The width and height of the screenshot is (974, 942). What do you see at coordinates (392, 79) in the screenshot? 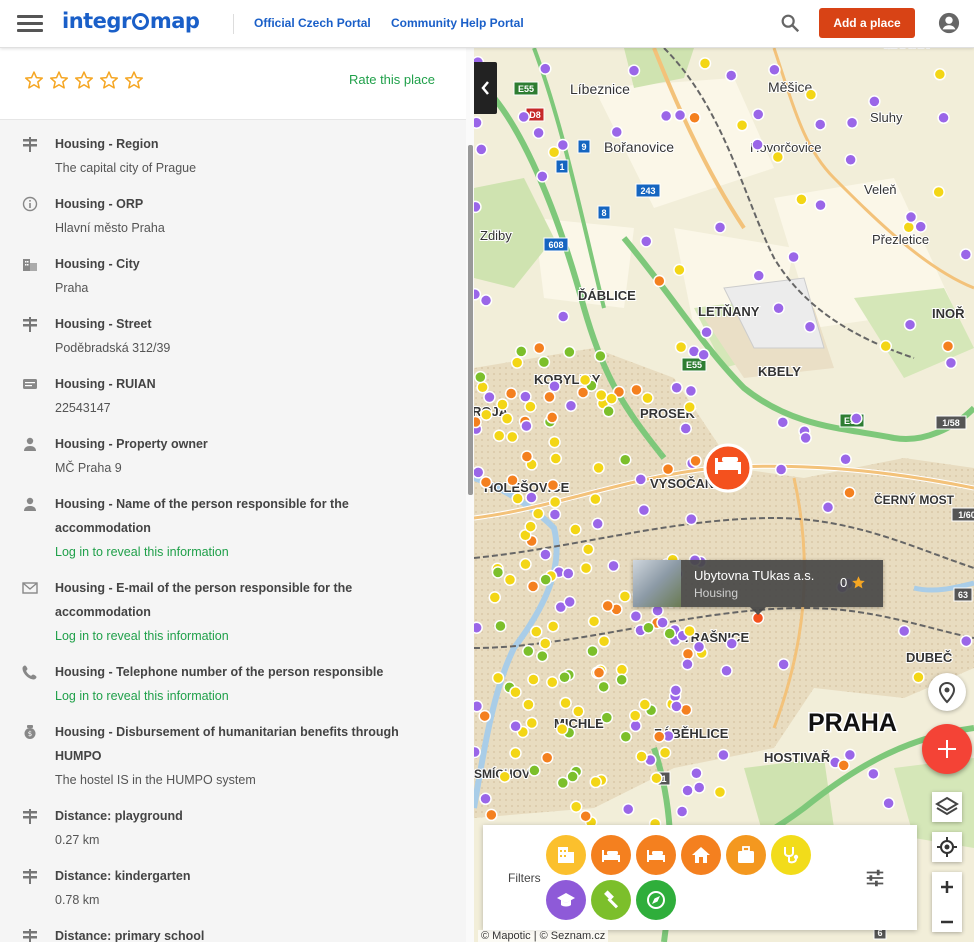
I see `rate-this-place-link: Rate this place` at bounding box center [392, 79].